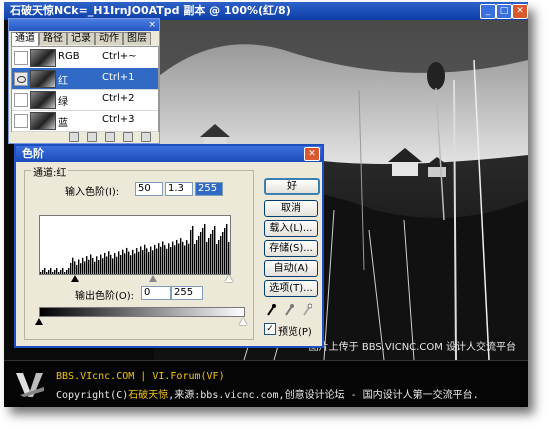  Describe the element at coordinates (85, 58) in the screenshot. I see `channel-row-rgb: RGB Ctrl+~` at that location.